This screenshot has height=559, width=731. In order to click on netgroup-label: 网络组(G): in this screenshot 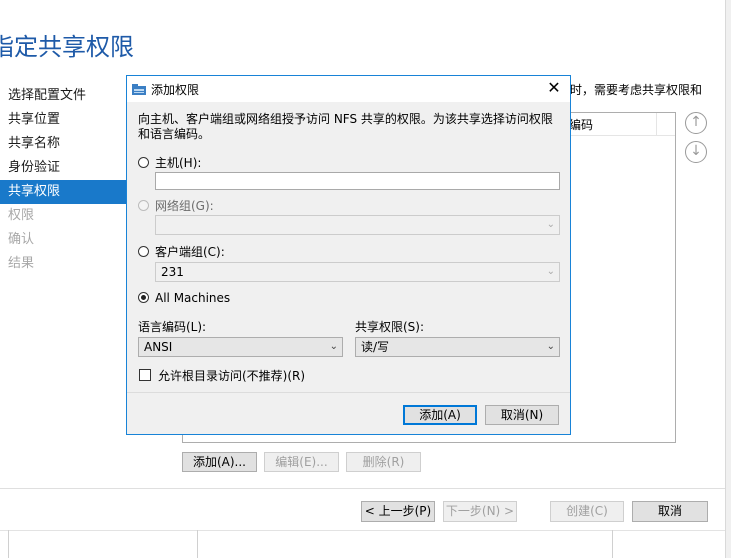, I will do `click(184, 206)`.